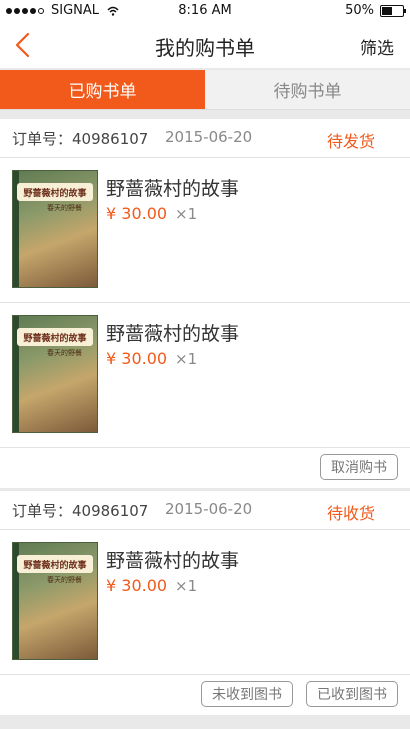  What do you see at coordinates (359, 467) in the screenshot?
I see `cancel-order-button: 取消购书` at bounding box center [359, 467].